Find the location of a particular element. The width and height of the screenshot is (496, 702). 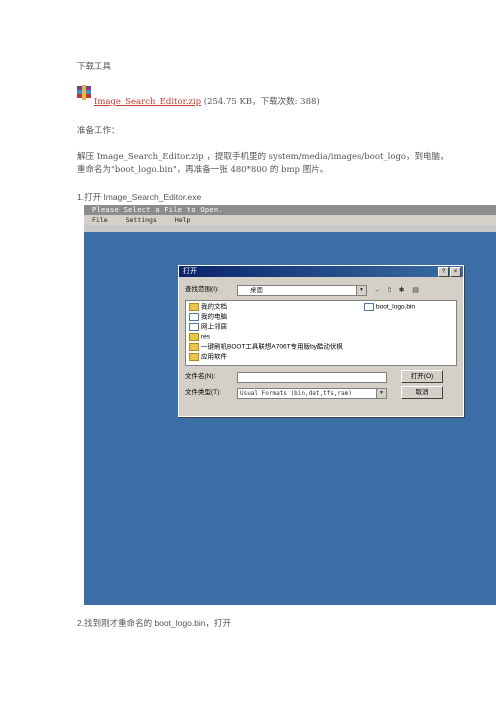

list-item: res is located at coordinates (199, 337).